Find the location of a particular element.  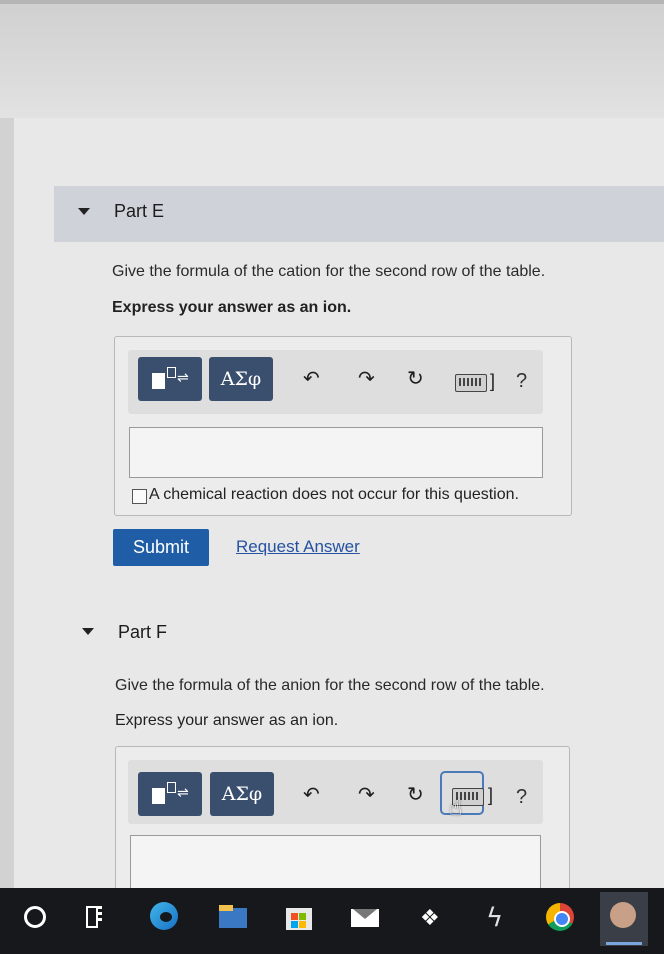

mail-icon is located at coordinates (365, 917).